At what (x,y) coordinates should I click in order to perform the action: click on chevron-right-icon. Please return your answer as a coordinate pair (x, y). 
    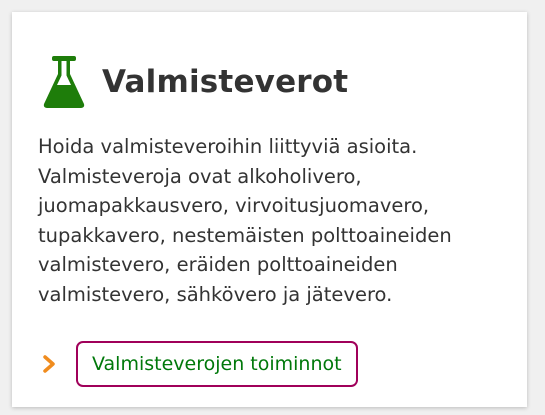
    Looking at the image, I should click on (49, 364).